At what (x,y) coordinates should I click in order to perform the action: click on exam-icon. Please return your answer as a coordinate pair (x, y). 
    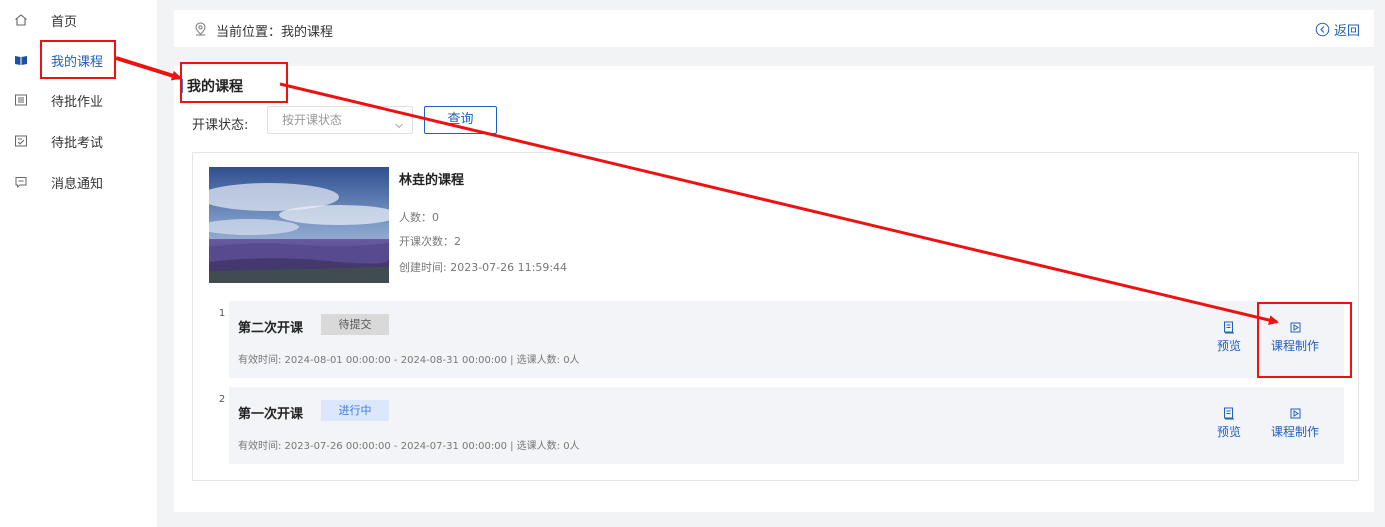
    Looking at the image, I should click on (21, 141).